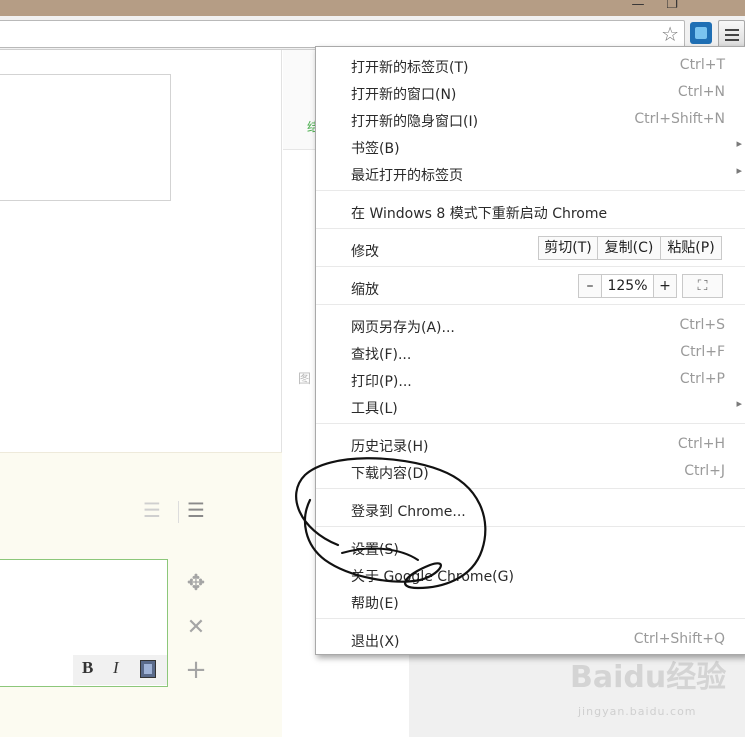 The width and height of the screenshot is (745, 737). I want to click on maximize-icon: ❐, so click(672, 7).